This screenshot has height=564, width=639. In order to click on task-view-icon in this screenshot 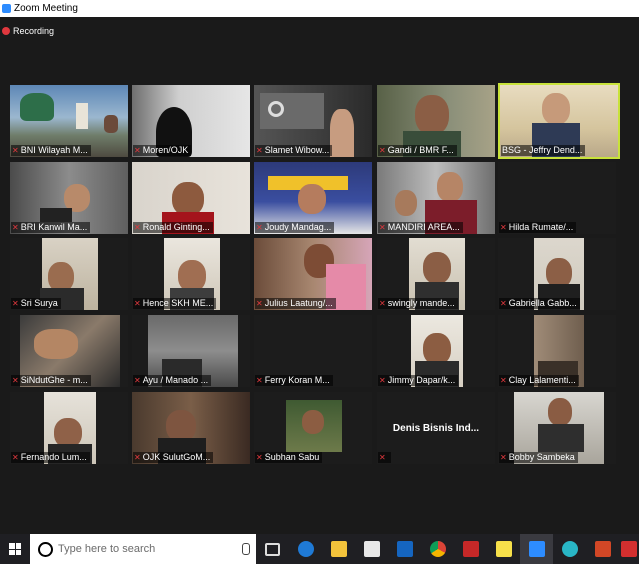, I will do `click(272, 549)`.